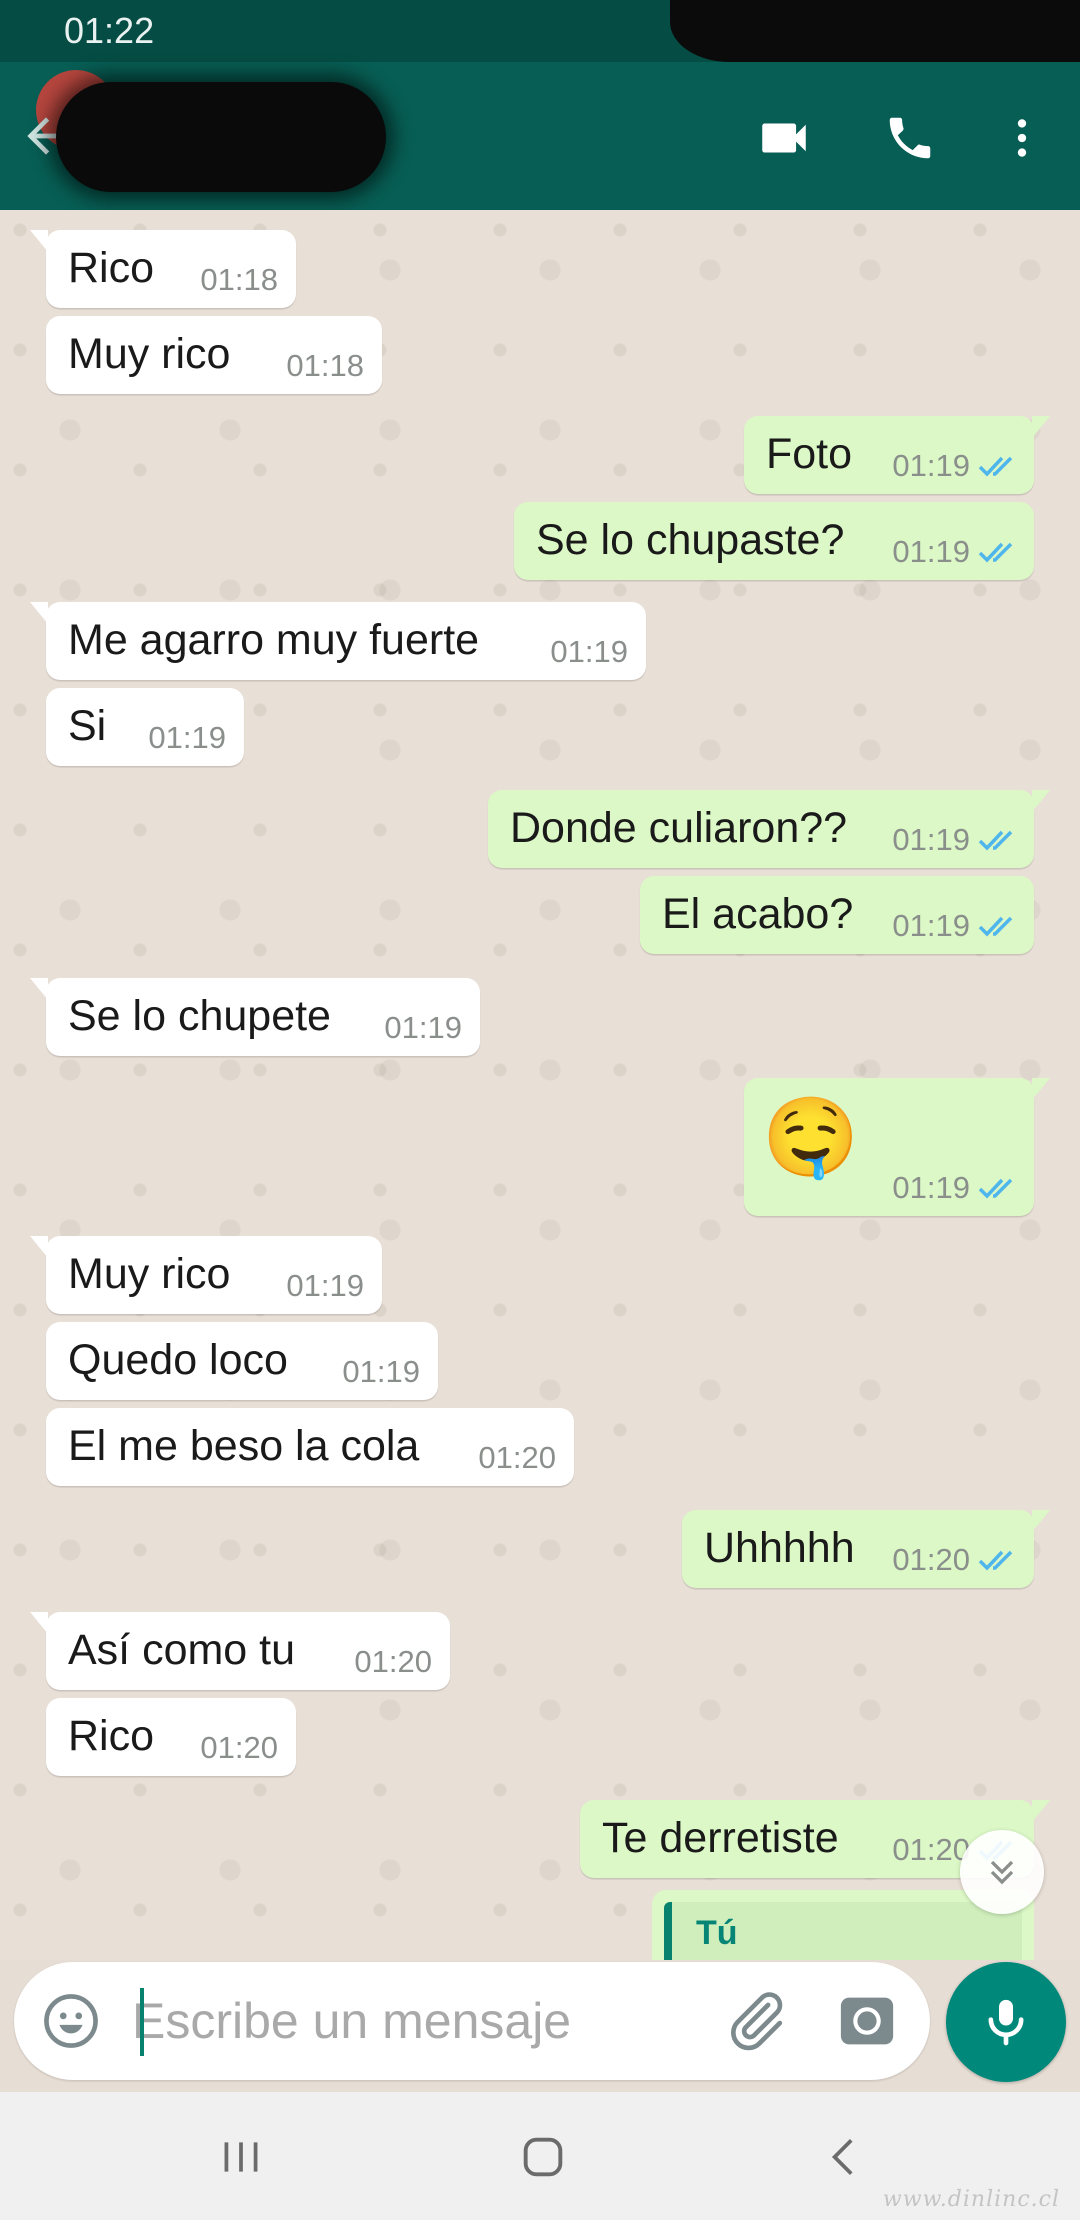 The height and width of the screenshot is (2220, 1080). What do you see at coordinates (910, 138) in the screenshot?
I see `phone-icon` at bounding box center [910, 138].